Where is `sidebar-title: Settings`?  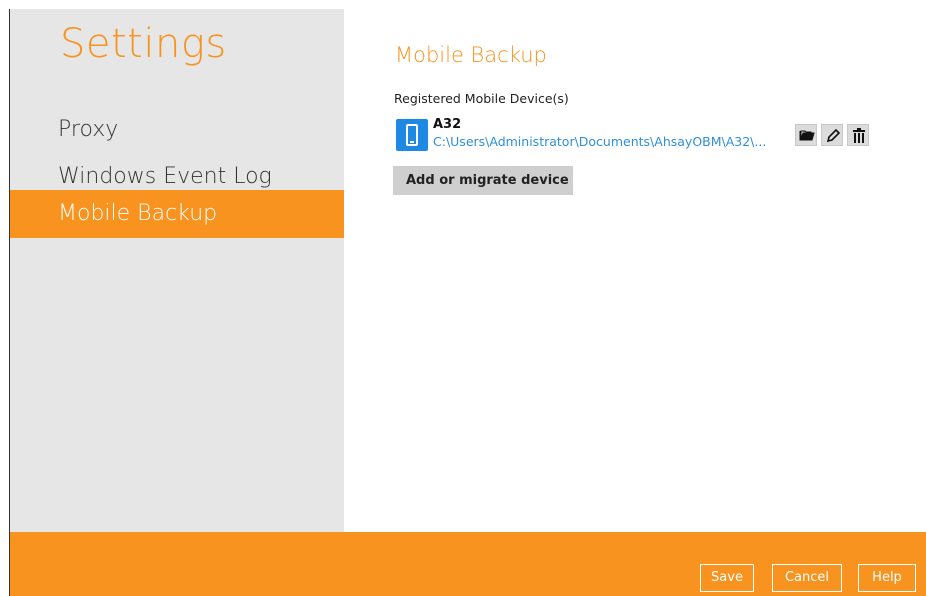
sidebar-title: Settings is located at coordinates (143, 44).